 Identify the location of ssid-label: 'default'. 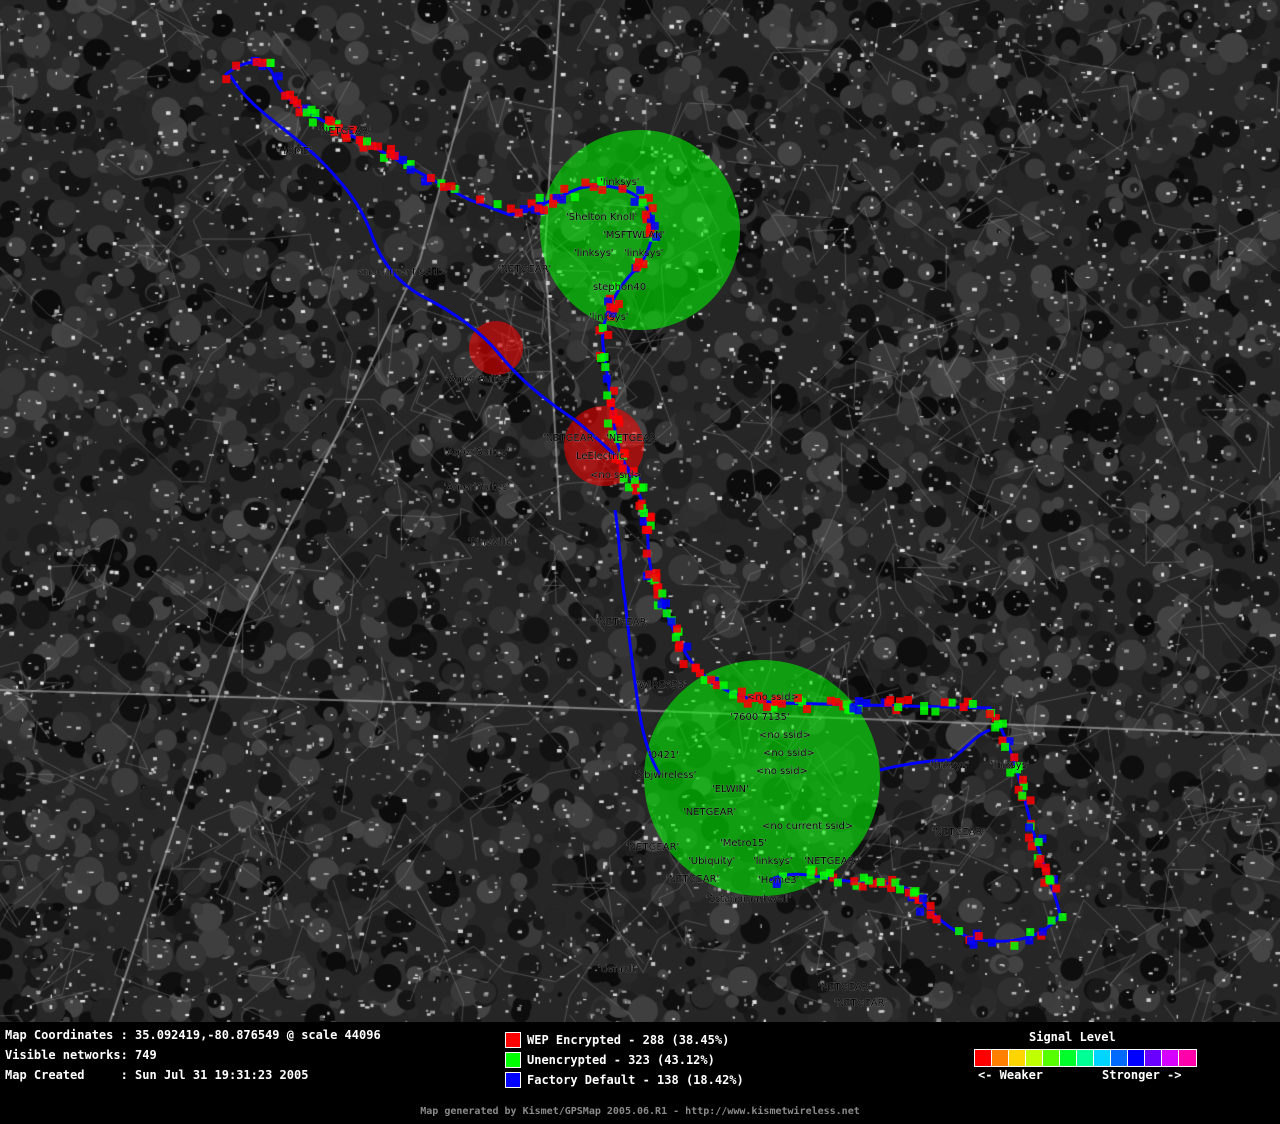
(618, 969).